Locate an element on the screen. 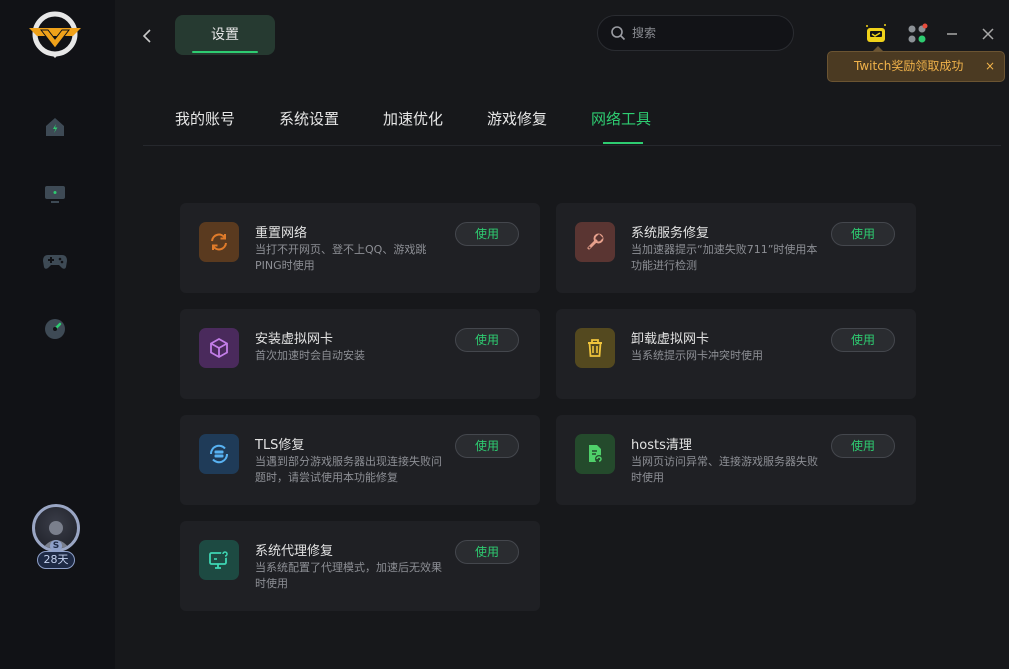 This screenshot has height=669, width=1009. use-button-install-adapter: 使用 is located at coordinates (487, 340).